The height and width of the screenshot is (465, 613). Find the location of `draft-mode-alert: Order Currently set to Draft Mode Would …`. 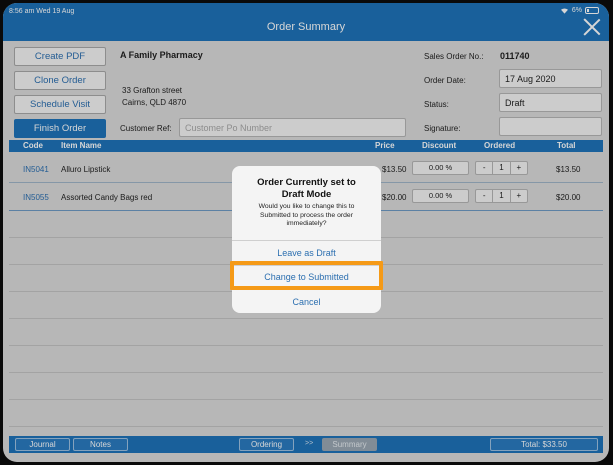

draft-mode-alert: Order Currently set to Draft Mode Would … is located at coordinates (306, 239).